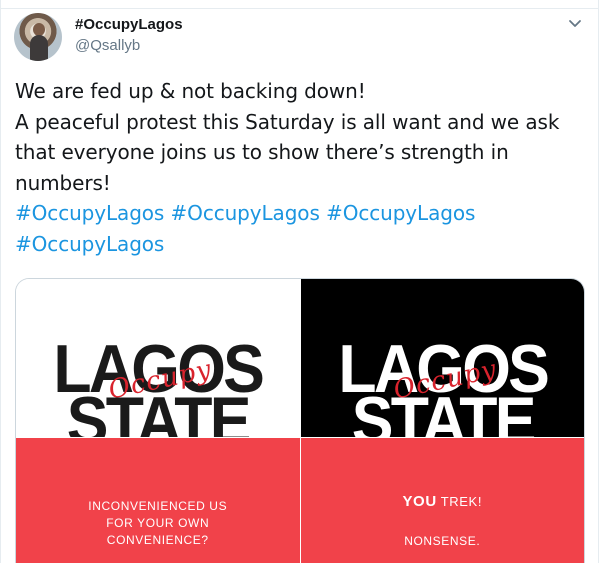 This screenshot has height=563, width=599. What do you see at coordinates (158, 506) in the screenshot?
I see `caption-line: INCONVENIENCED US` at bounding box center [158, 506].